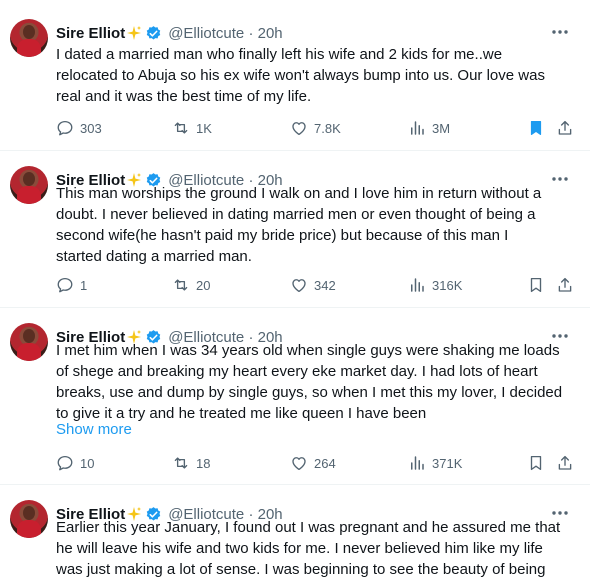 The image size is (590, 578). Describe the element at coordinates (192, 128) in the screenshot. I see `retweet-button: 1K` at that location.